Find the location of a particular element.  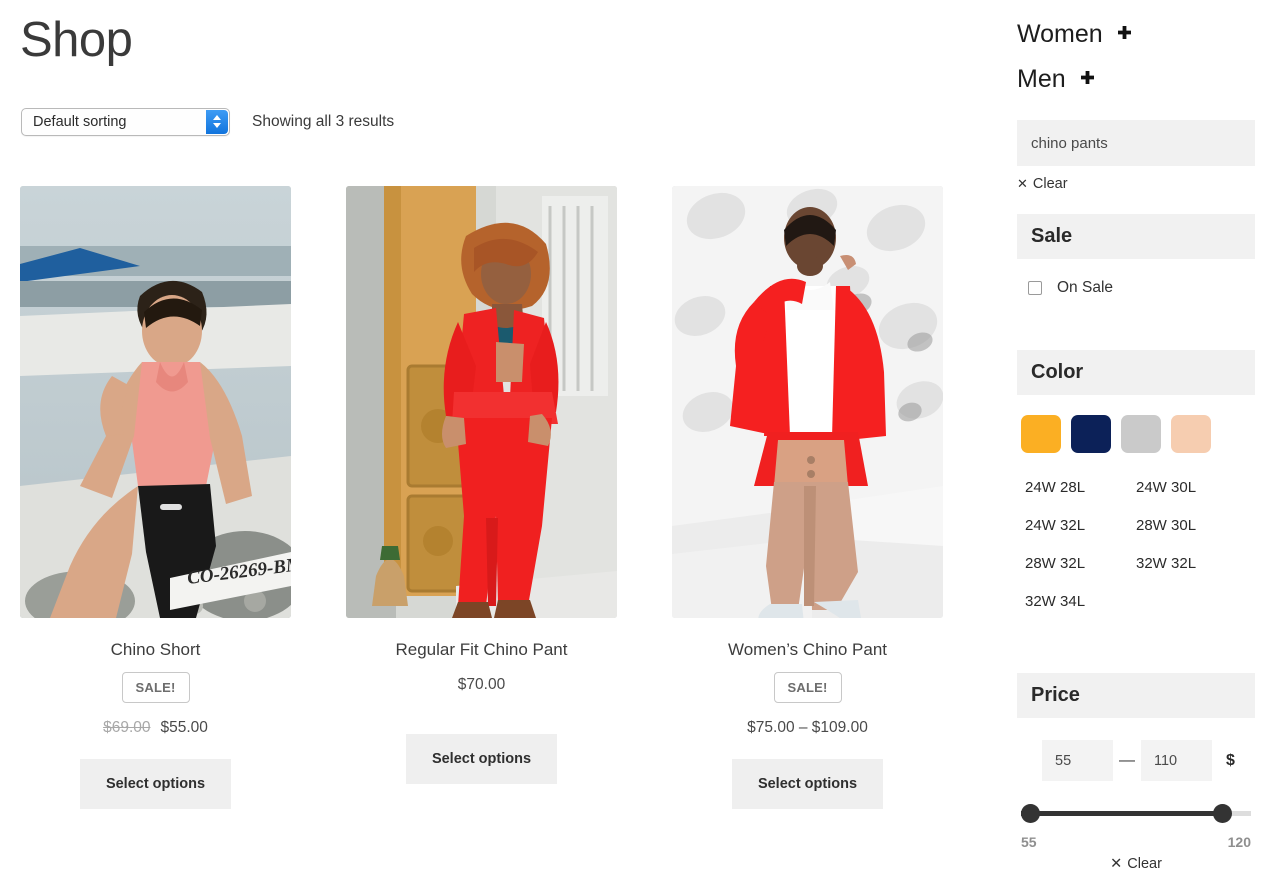

slider-range-labels: 55 120 is located at coordinates (1136, 842).